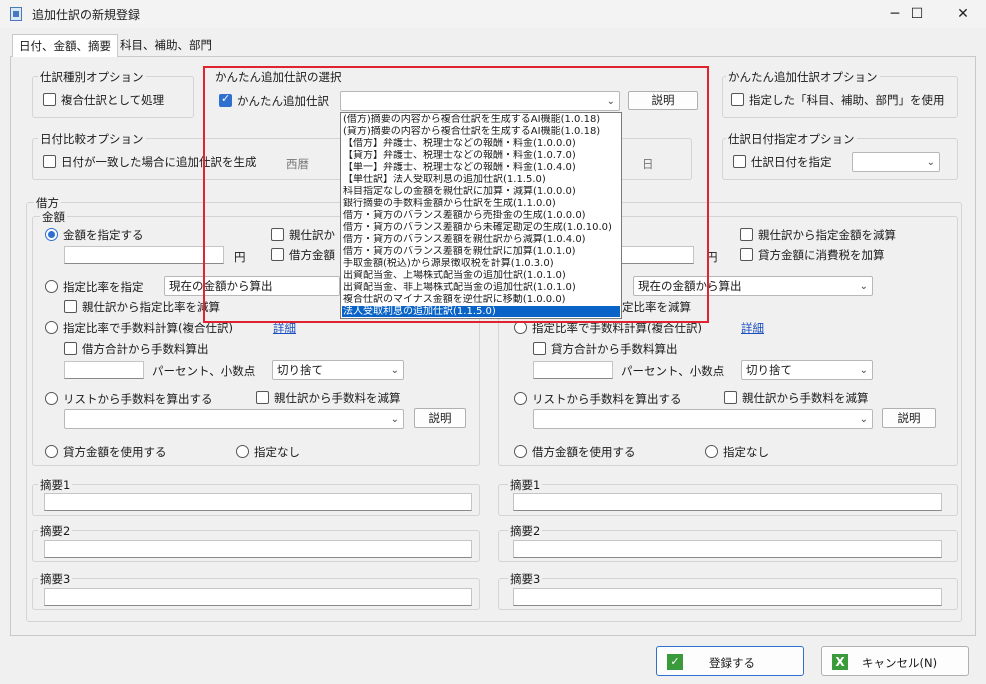  I want to click on debit-explain-button: 説明, so click(440, 418).